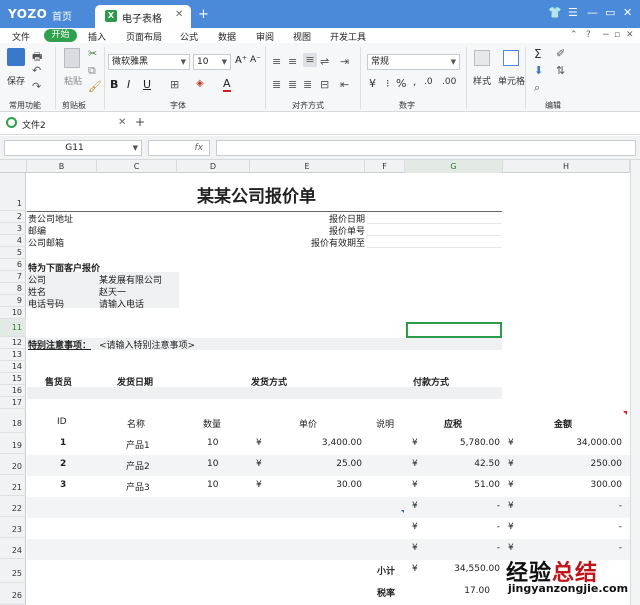 The image size is (640, 605). What do you see at coordinates (92, 53) in the screenshot?
I see `cut-icon: ✂` at bounding box center [92, 53].